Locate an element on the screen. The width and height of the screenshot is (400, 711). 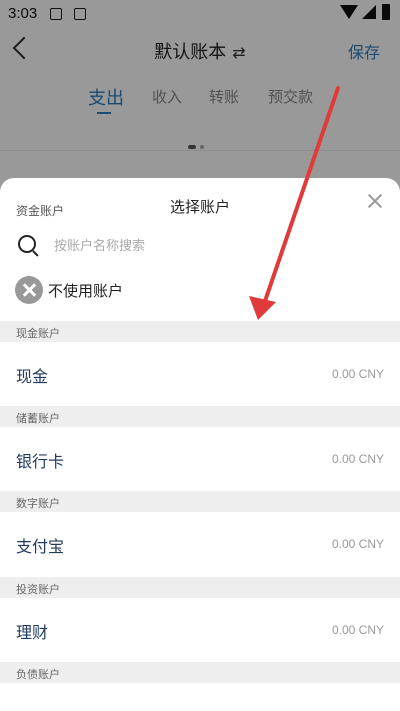
section-header-label: 储蓄账户 is located at coordinates (38, 418).